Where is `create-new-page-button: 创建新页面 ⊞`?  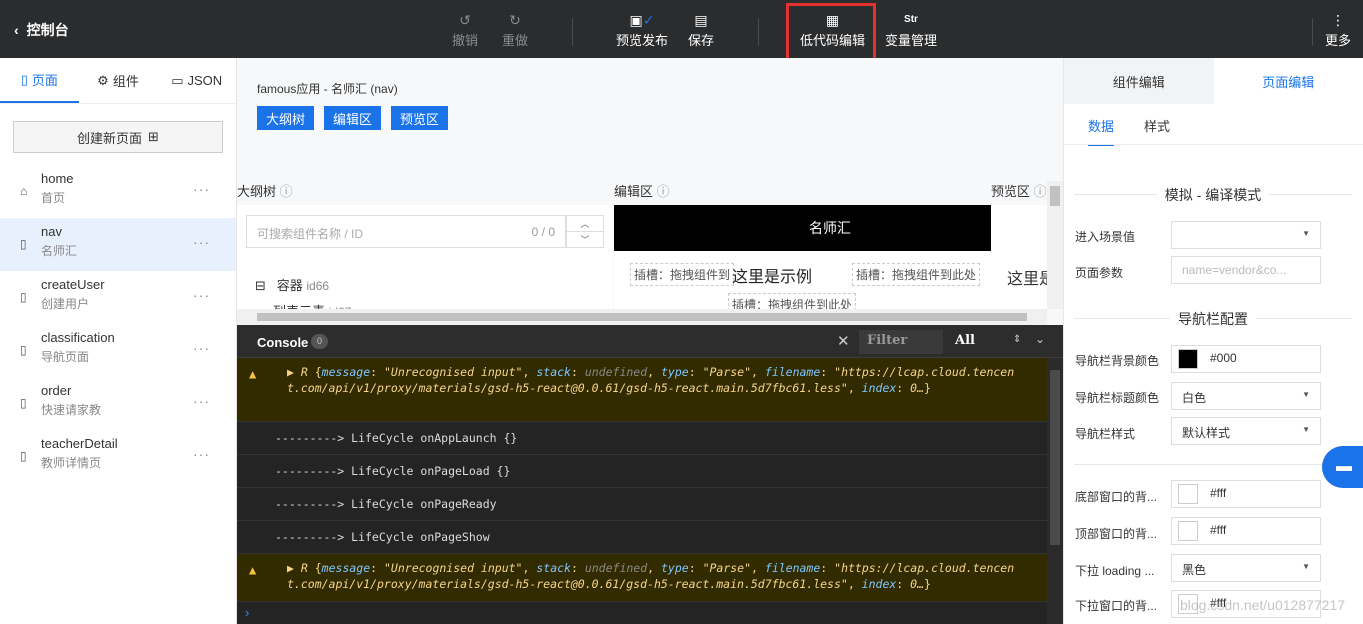 create-new-page-button: 创建新页面 ⊞ is located at coordinates (118, 137).